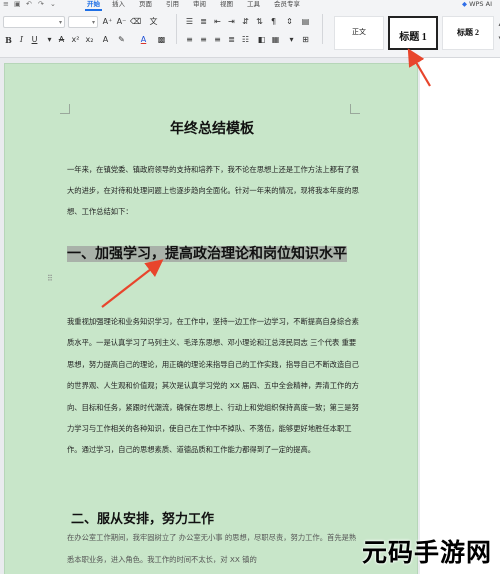 Image resolution: width=500 pixels, height=574 pixels. Describe the element at coordinates (212, 129) in the screenshot. I see `document-title: 年终总结模板` at that location.